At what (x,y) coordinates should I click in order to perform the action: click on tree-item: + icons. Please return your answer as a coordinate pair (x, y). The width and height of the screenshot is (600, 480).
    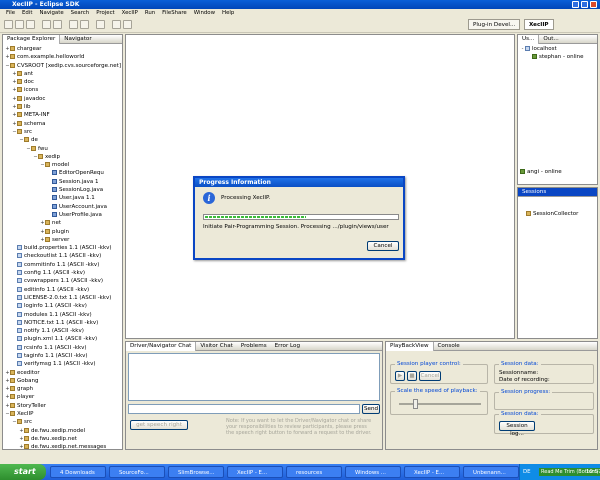
    Looking at the image, I should click on (62, 90).